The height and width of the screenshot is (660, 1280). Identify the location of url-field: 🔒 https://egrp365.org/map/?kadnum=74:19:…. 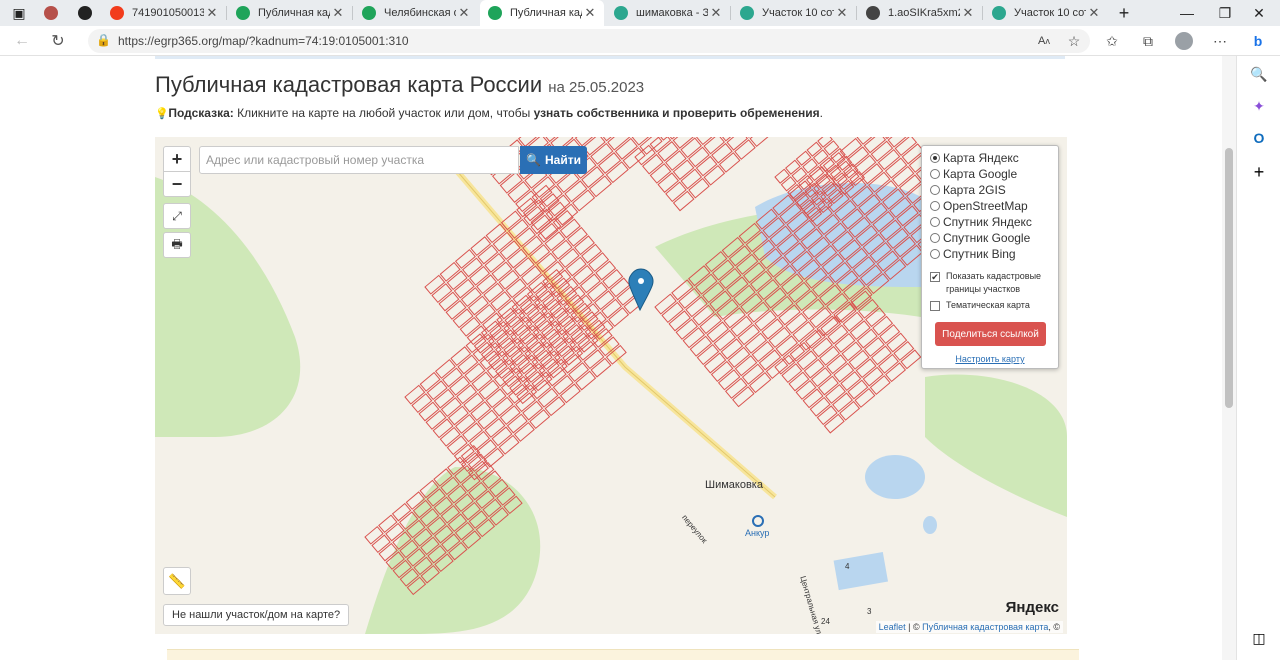
(589, 41).